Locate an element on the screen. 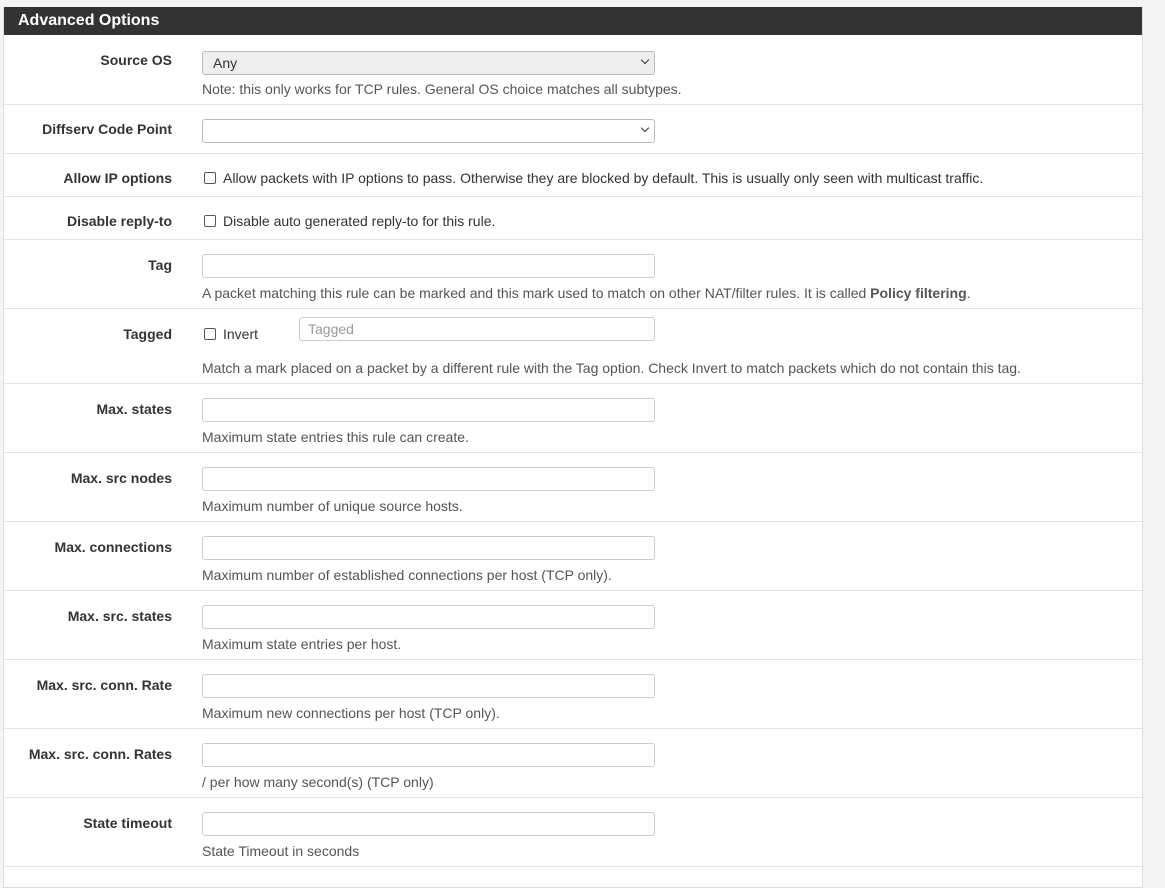 The height and width of the screenshot is (888, 1165). max-src-conn-rates-help: / per how many second(s) (TCP only) is located at coordinates (318, 782).